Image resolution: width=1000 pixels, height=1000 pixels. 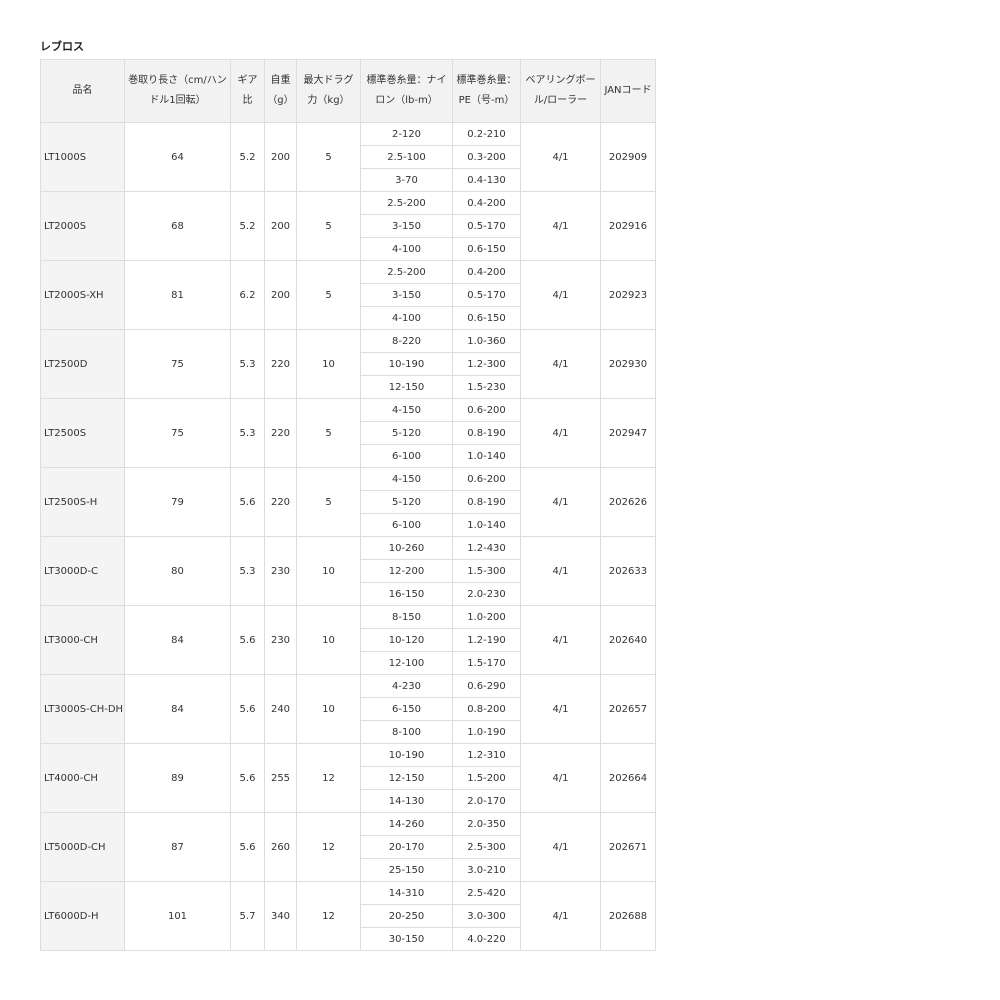 What do you see at coordinates (406, 134) in the screenshot?
I see `cell-nylon: 2-120` at bounding box center [406, 134].